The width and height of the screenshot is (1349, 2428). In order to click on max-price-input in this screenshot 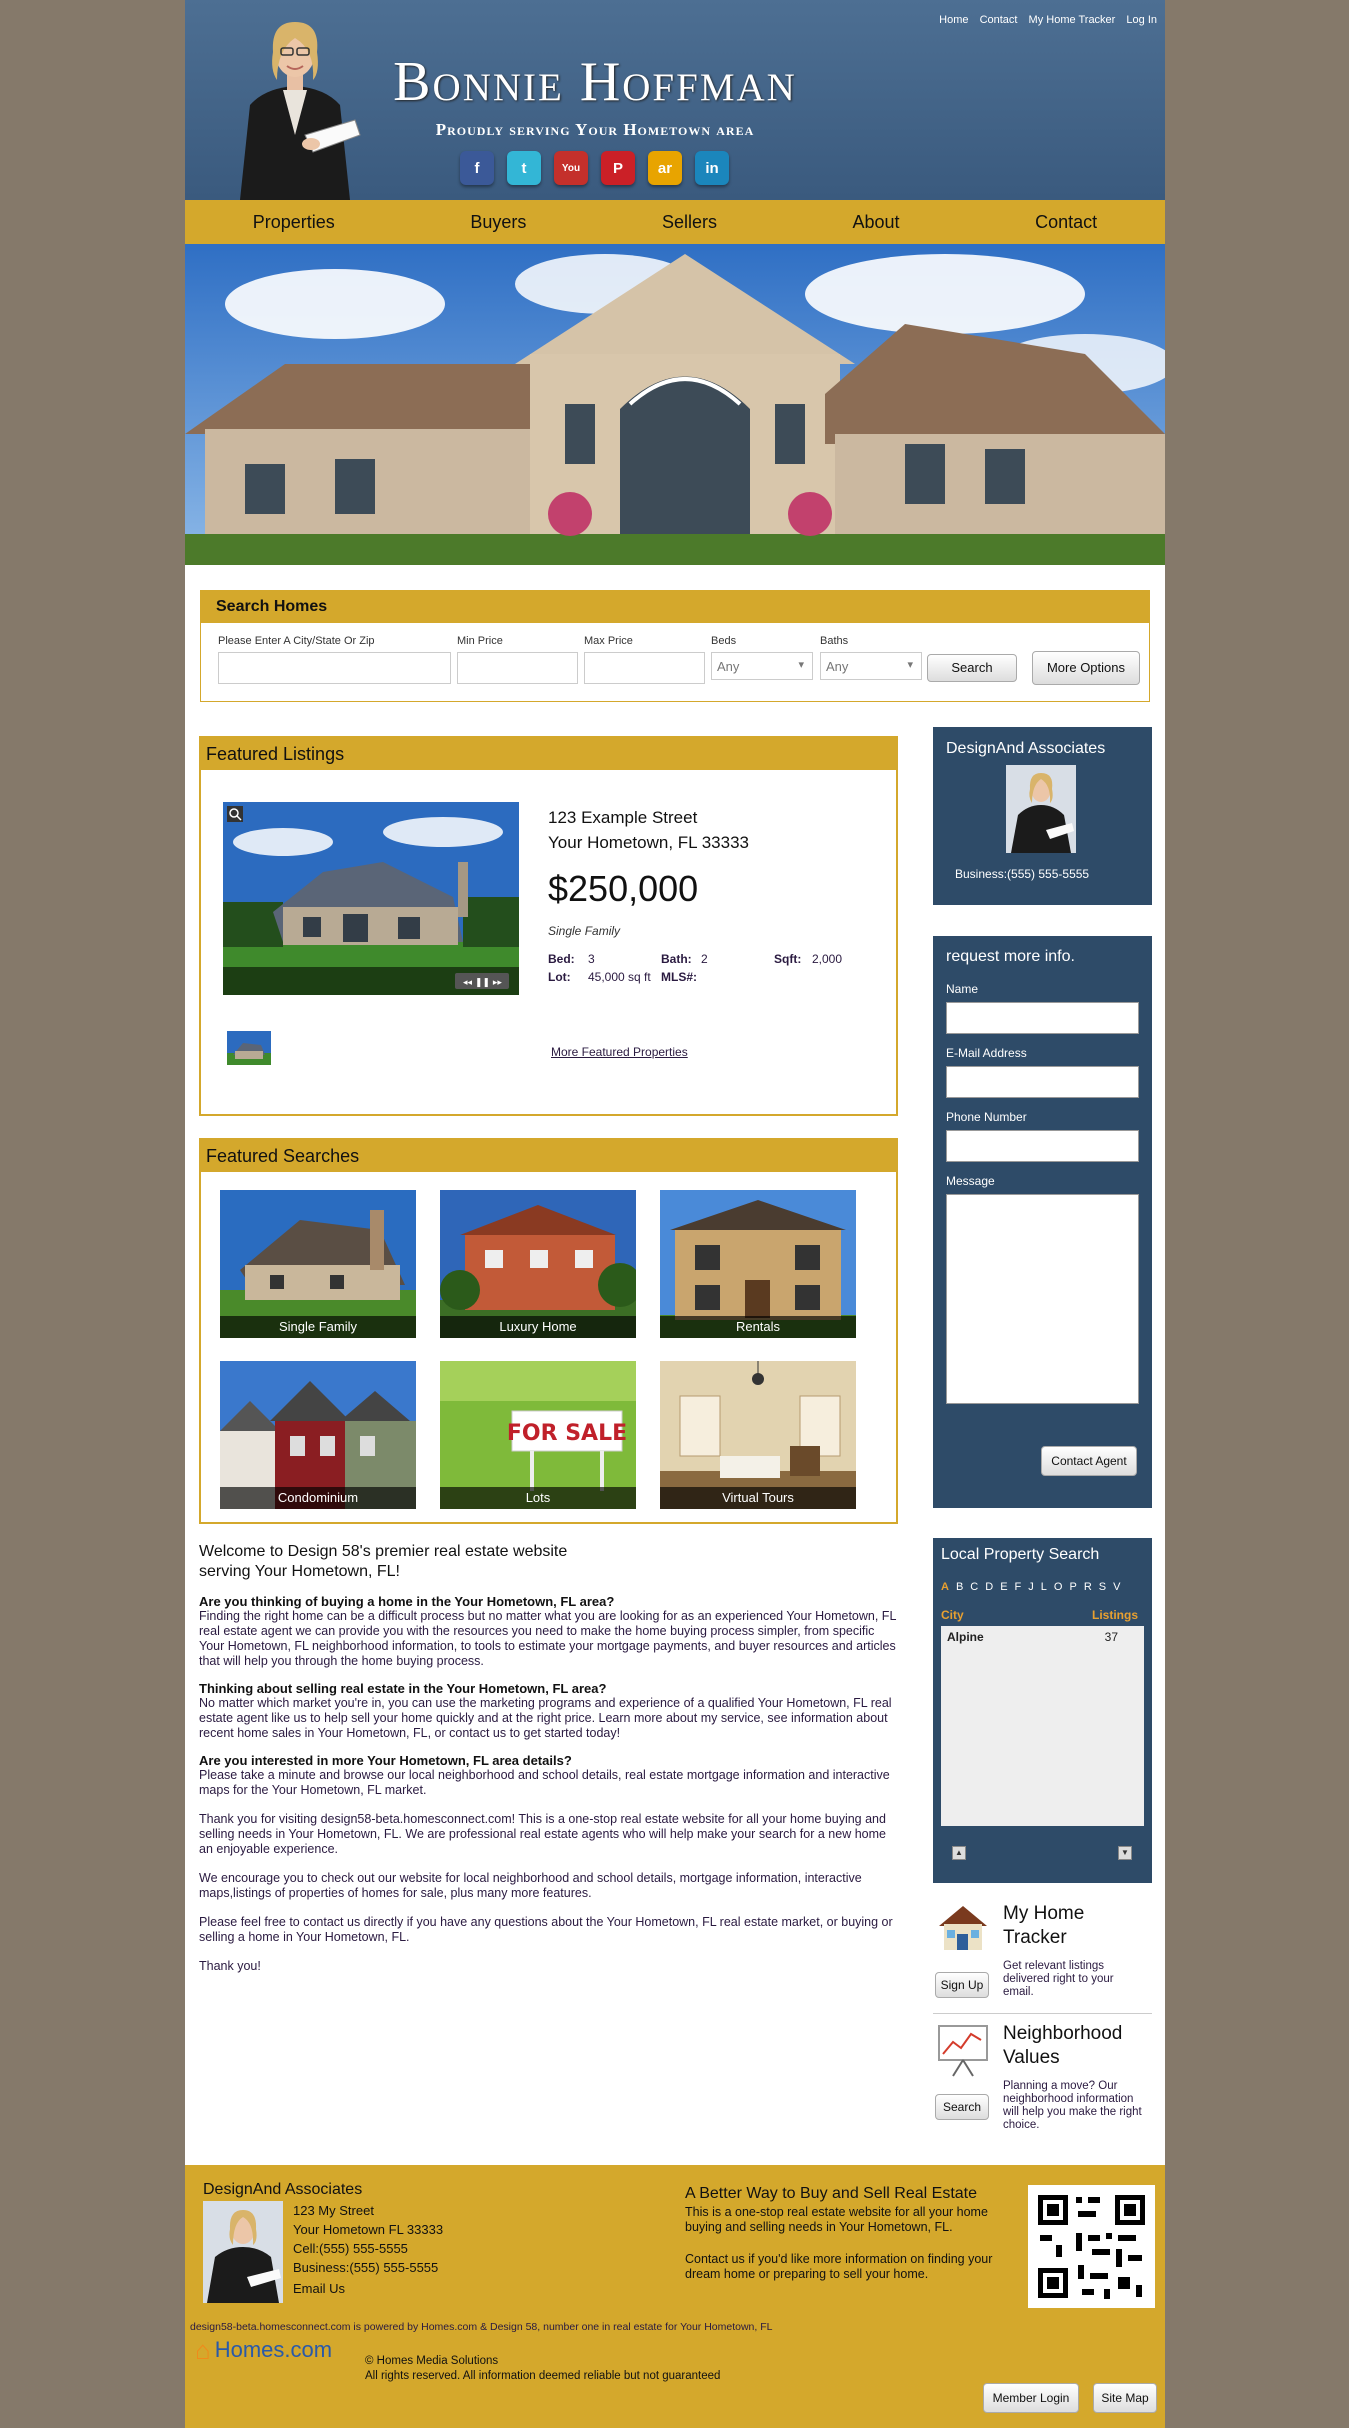, I will do `click(644, 668)`.